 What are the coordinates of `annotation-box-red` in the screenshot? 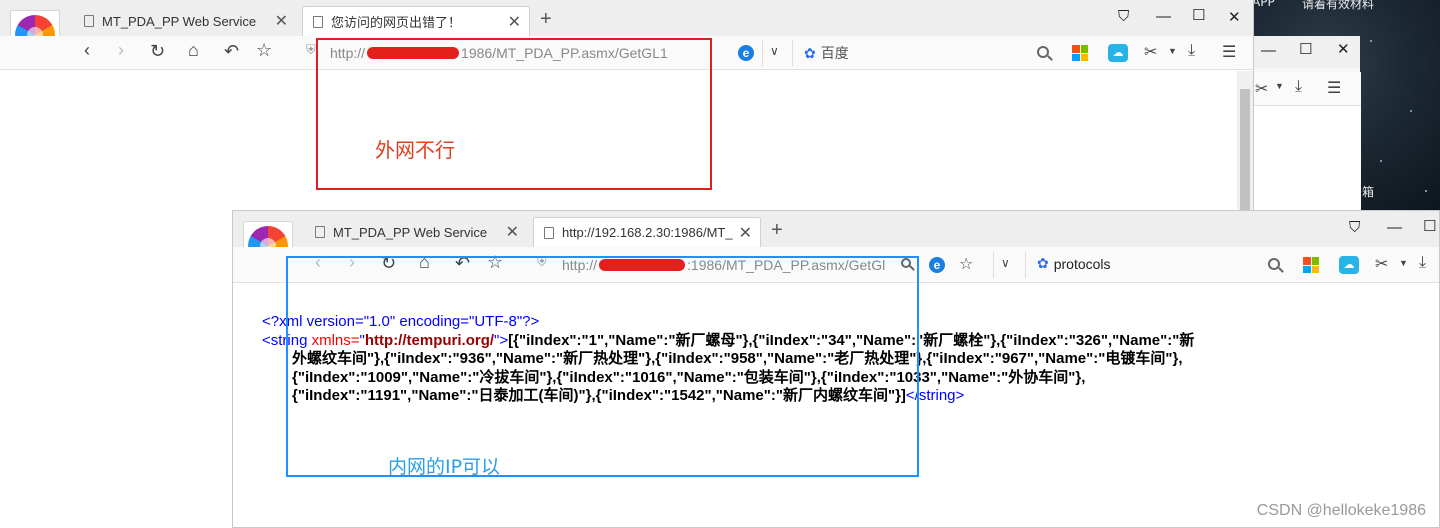 It's located at (514, 114).